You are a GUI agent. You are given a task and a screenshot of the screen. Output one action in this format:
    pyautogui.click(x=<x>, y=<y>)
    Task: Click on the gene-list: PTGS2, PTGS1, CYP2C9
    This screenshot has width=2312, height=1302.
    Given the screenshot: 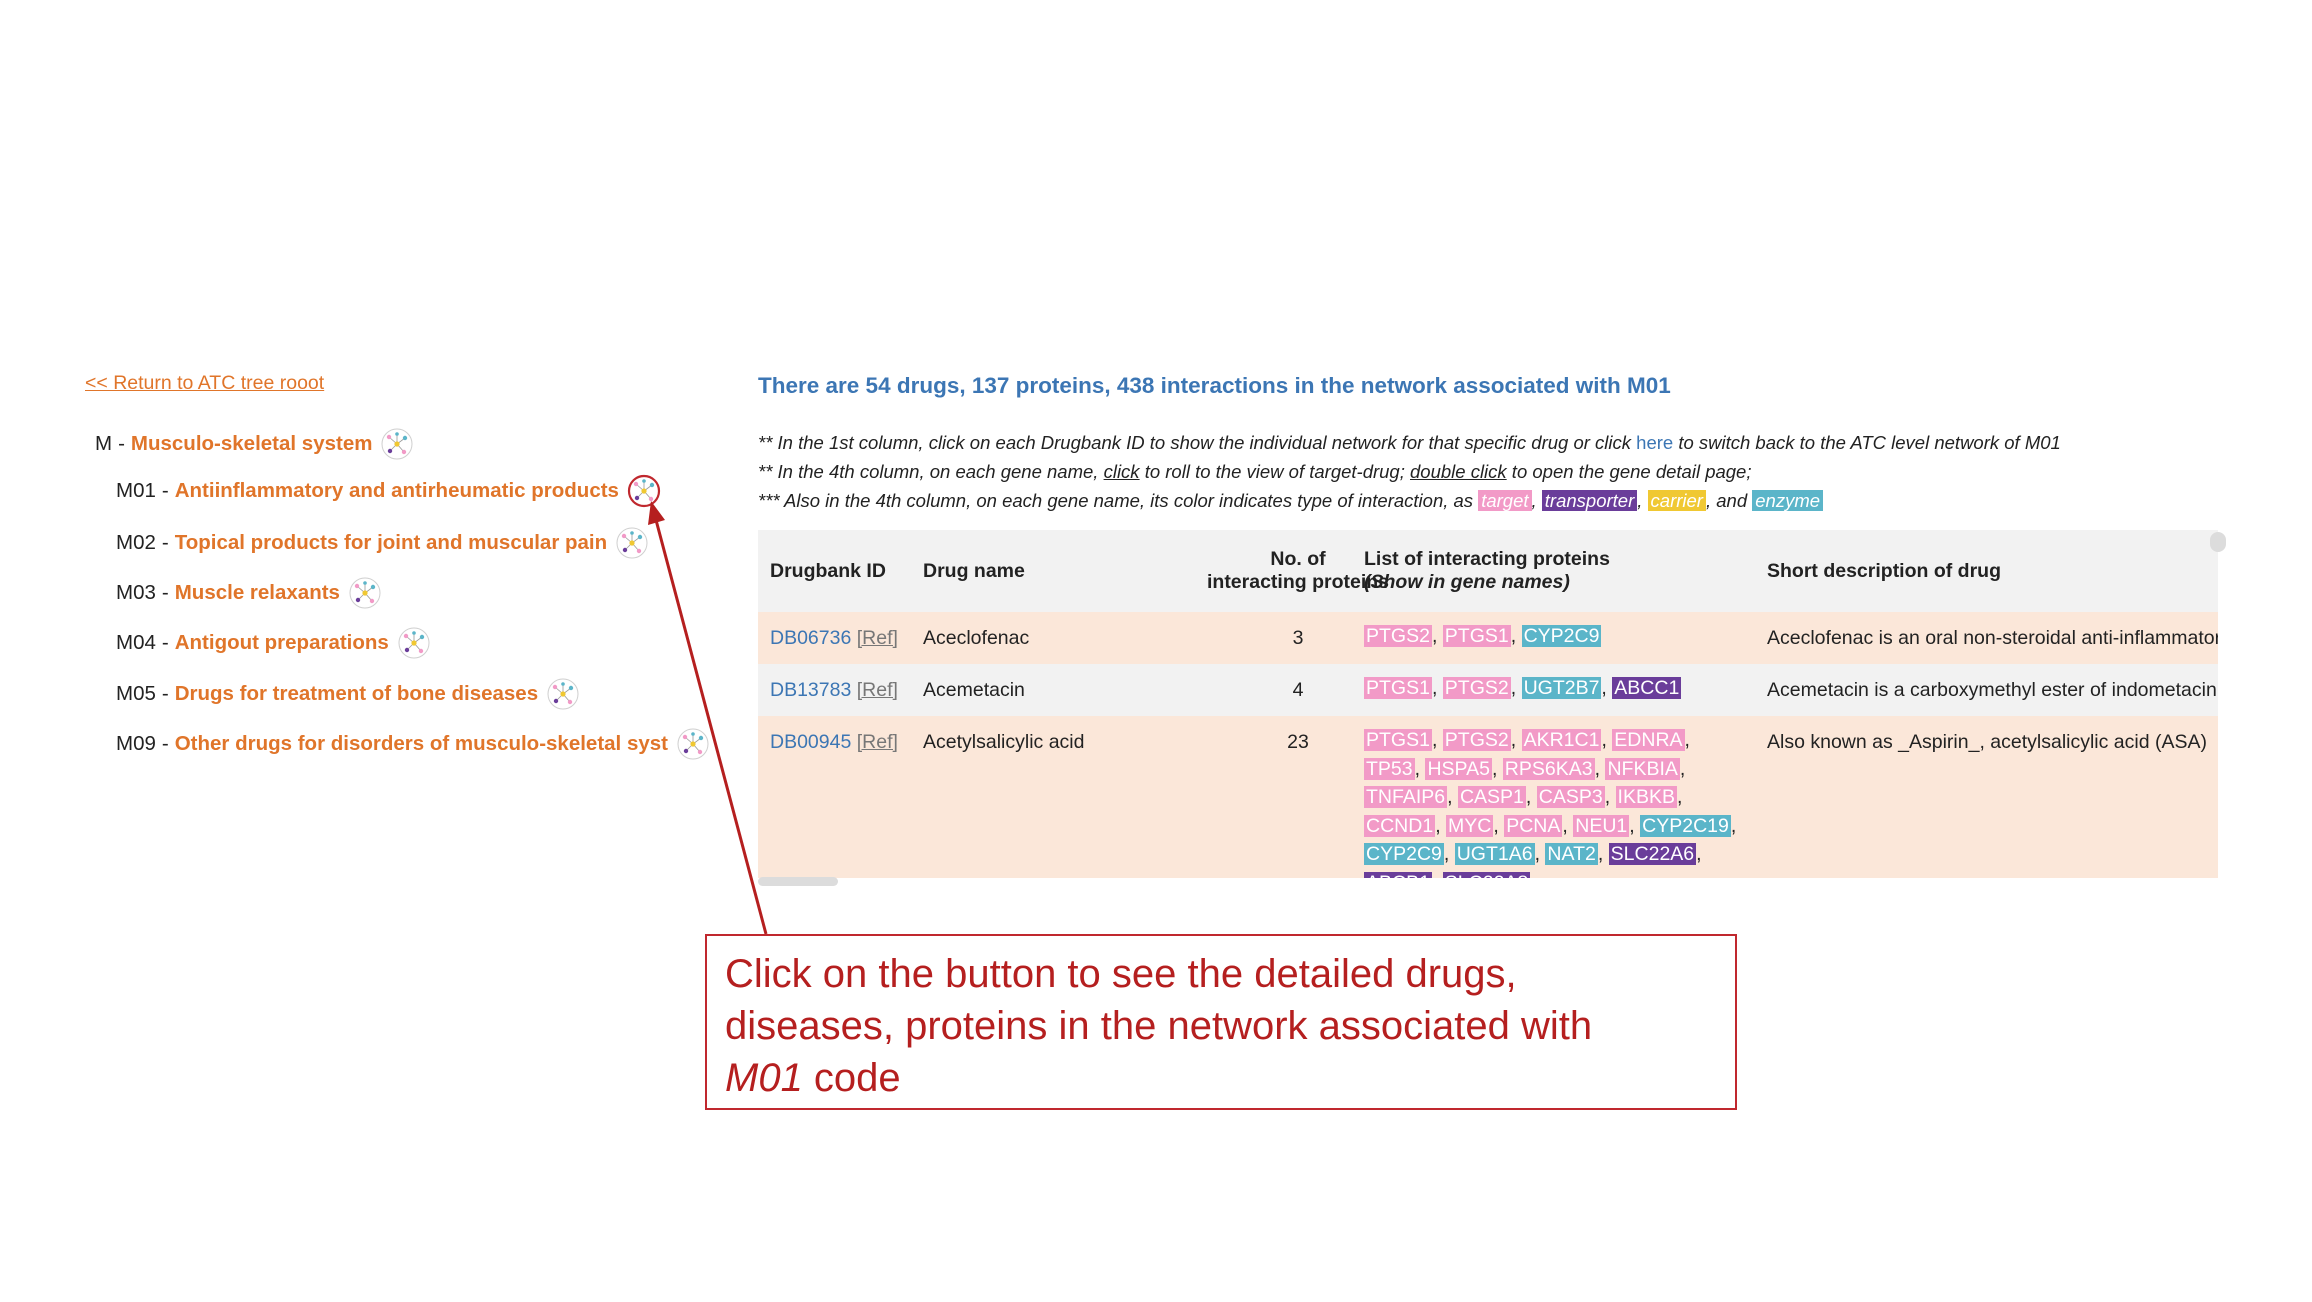 What is the action you would take?
    pyautogui.click(x=1483, y=636)
    